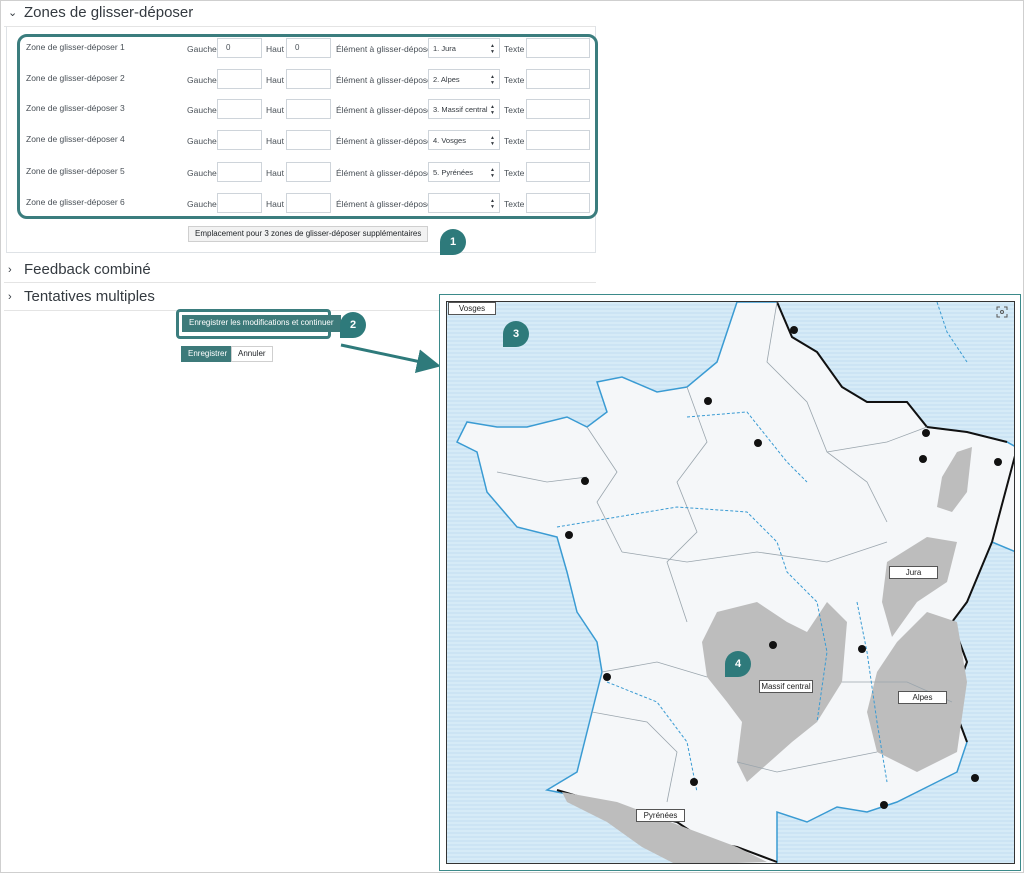 Image resolution: width=1024 pixels, height=873 pixels. What do you see at coordinates (738, 664) in the screenshot?
I see `callout-4: 4` at bounding box center [738, 664].